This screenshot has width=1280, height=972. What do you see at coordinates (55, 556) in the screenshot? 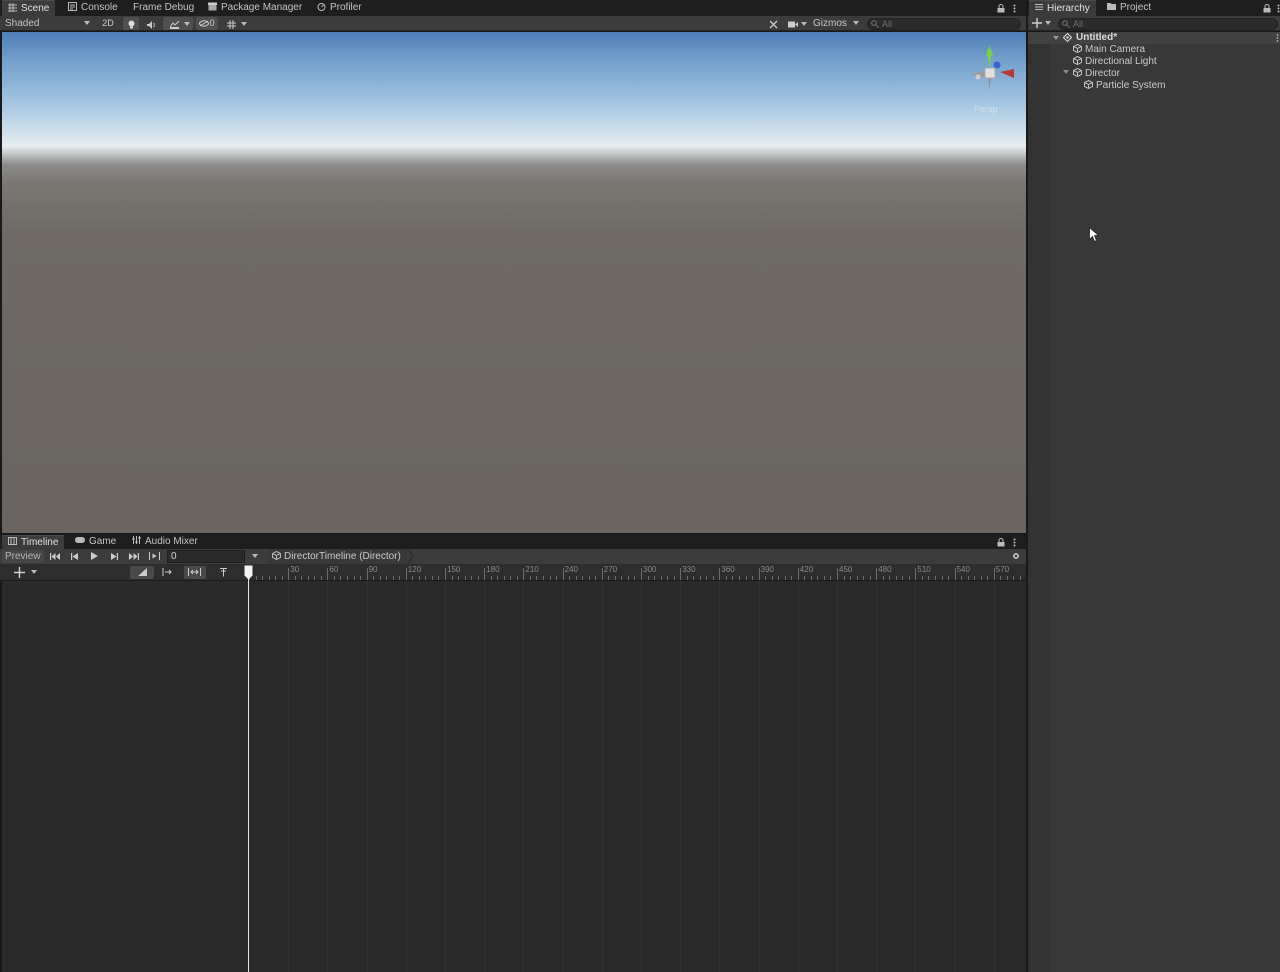
I see `go-to-start-button` at bounding box center [55, 556].